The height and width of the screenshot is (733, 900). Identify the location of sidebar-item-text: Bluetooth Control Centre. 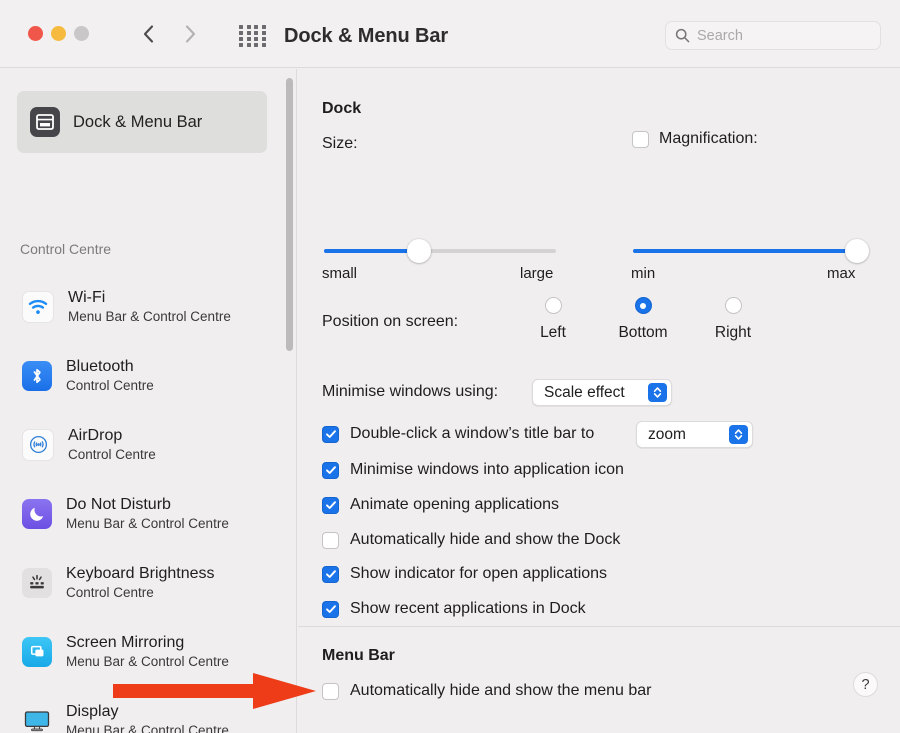
(110, 376).